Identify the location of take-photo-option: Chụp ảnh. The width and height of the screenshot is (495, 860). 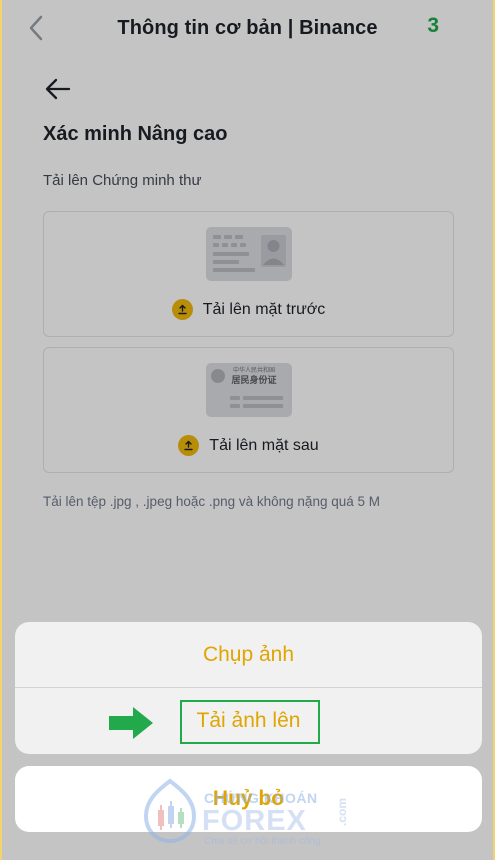
(248, 655).